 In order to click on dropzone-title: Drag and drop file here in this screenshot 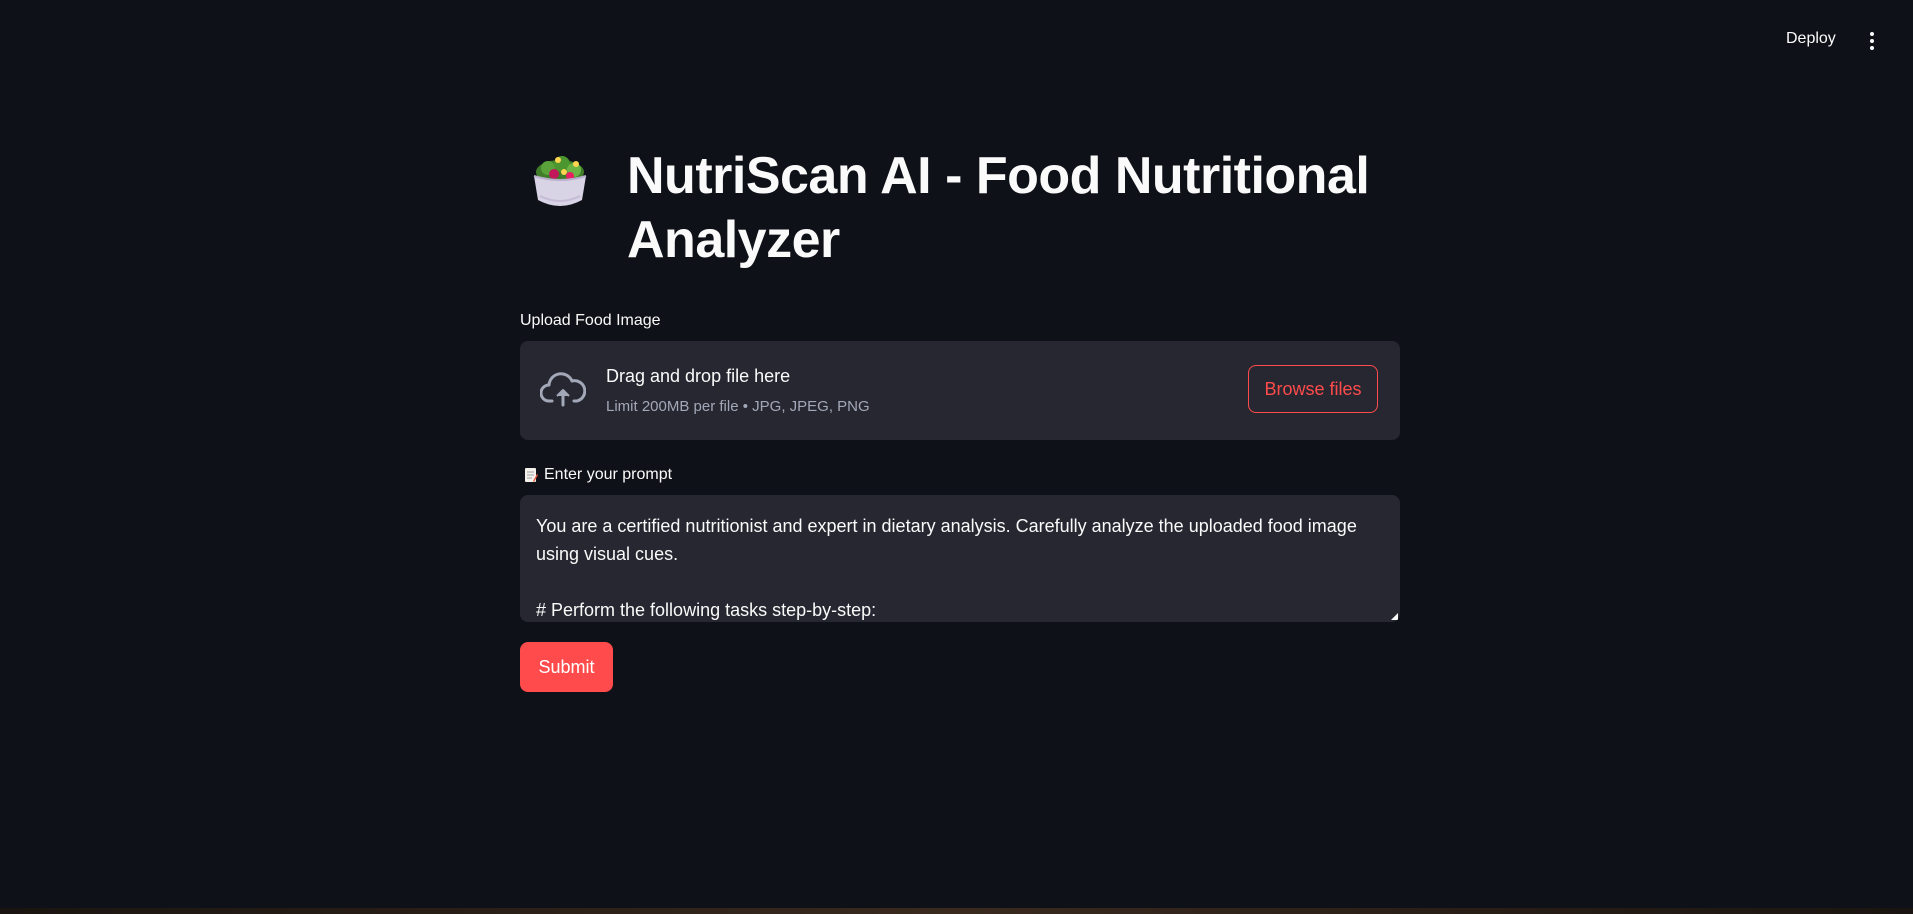, I will do `click(698, 376)`.